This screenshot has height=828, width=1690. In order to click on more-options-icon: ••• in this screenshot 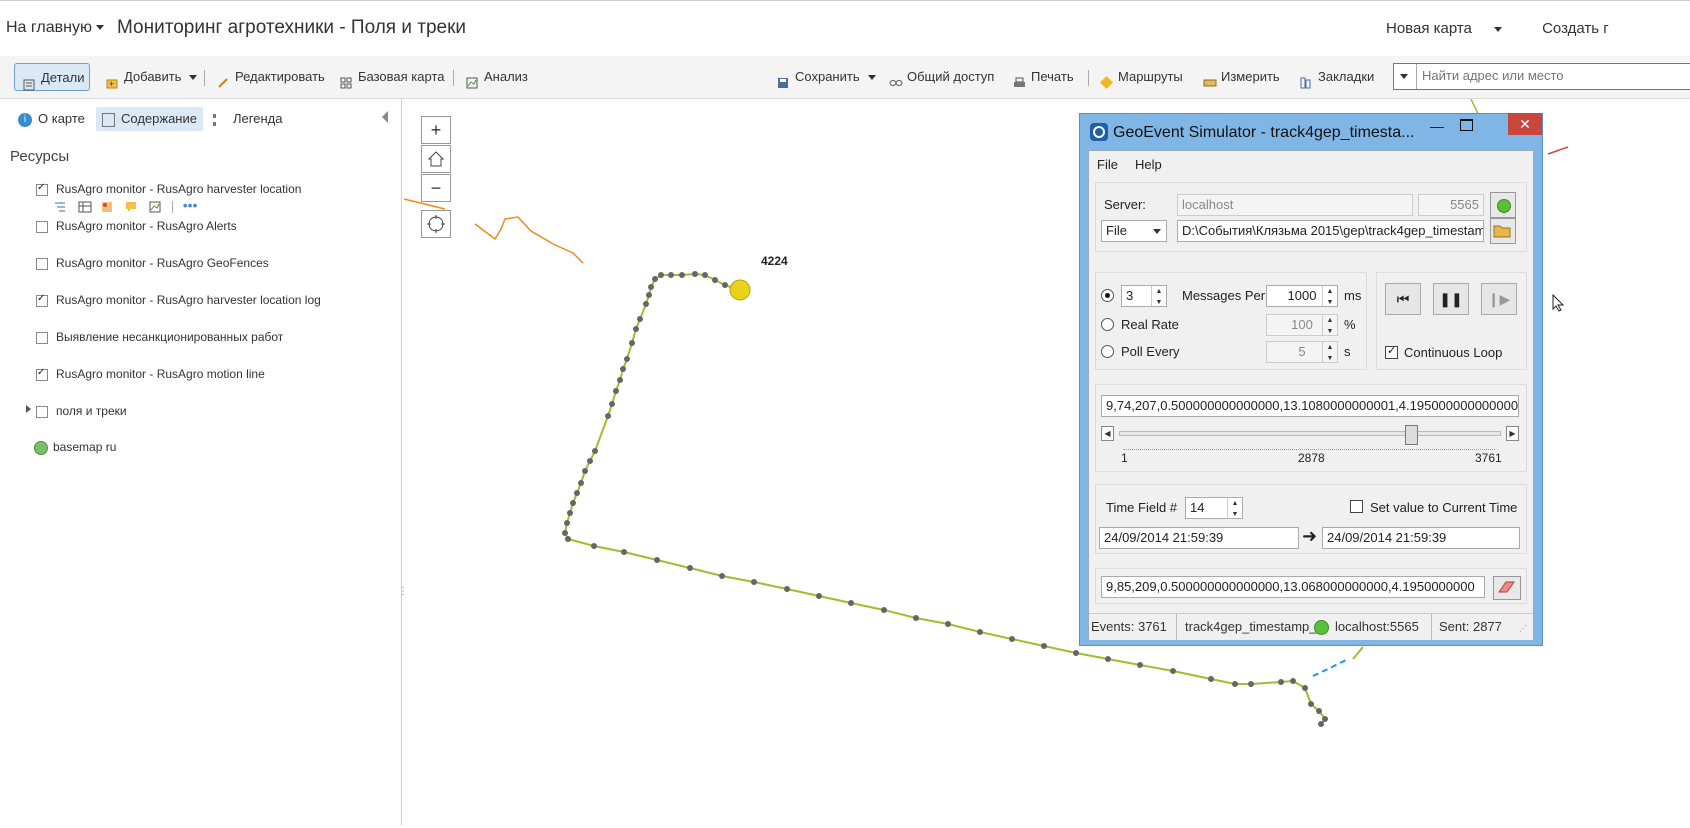, I will do `click(191, 205)`.